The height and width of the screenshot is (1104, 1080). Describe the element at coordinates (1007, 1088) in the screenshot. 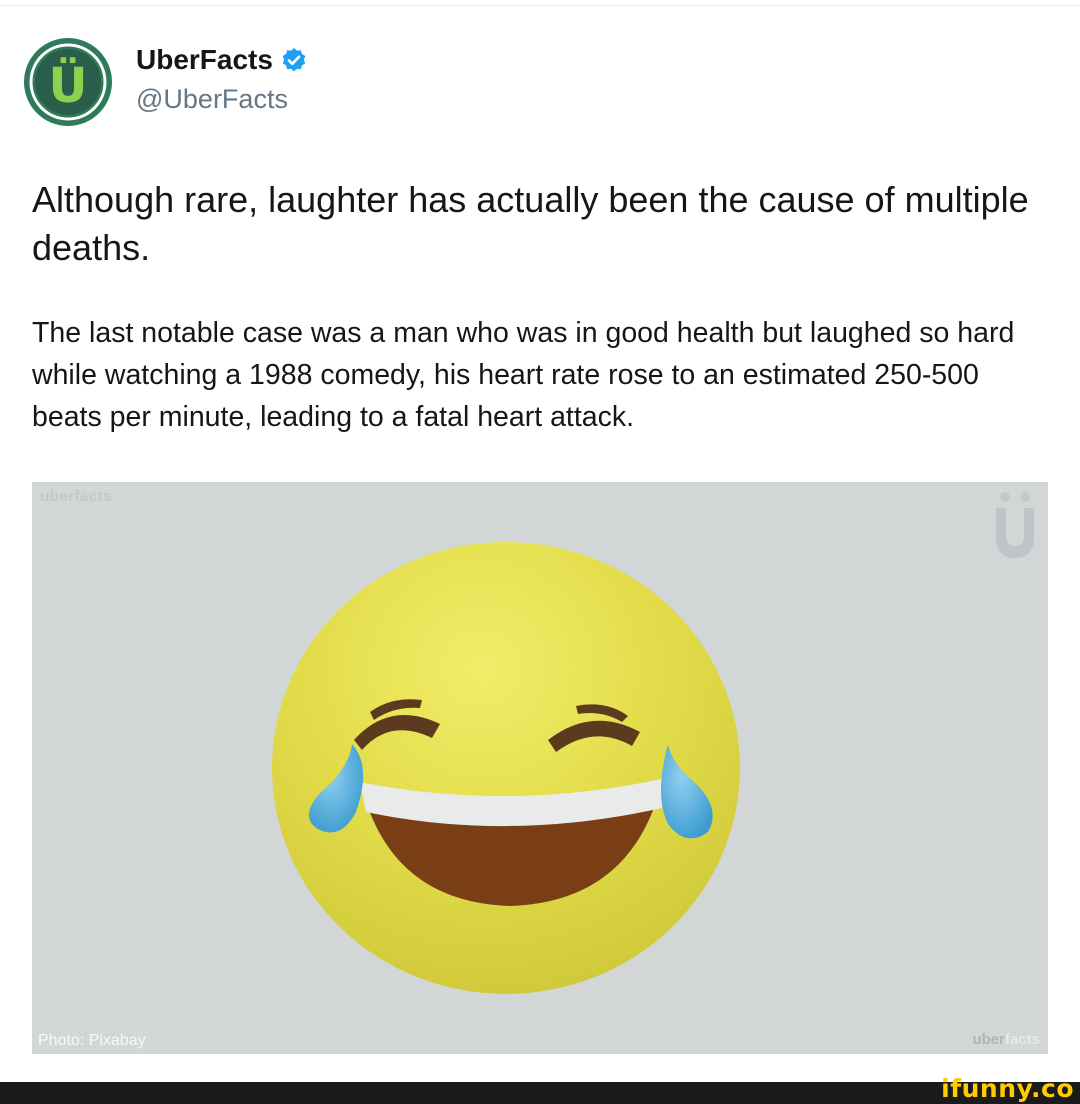

I see `ifunny-watermark: ifunny.co` at that location.